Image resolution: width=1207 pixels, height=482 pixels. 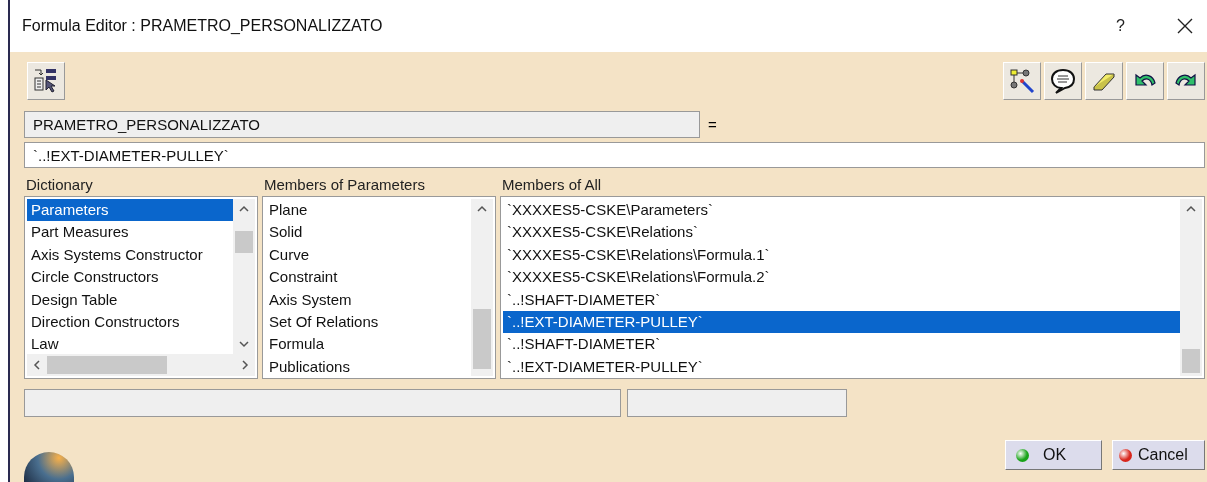 What do you see at coordinates (1053, 455) in the screenshot?
I see `ok-button: OK` at bounding box center [1053, 455].